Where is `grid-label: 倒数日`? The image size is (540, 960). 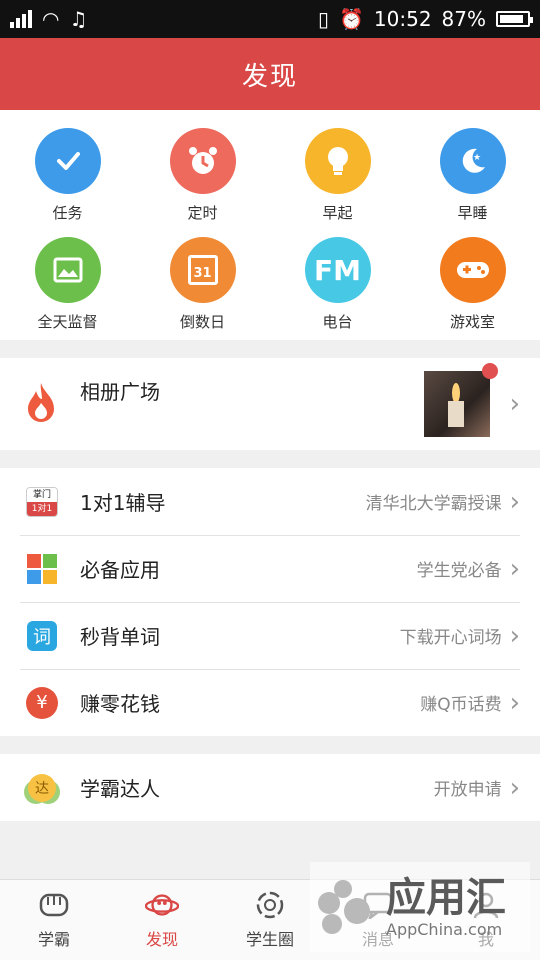
grid-label: 倒数日 is located at coordinates (202, 322).